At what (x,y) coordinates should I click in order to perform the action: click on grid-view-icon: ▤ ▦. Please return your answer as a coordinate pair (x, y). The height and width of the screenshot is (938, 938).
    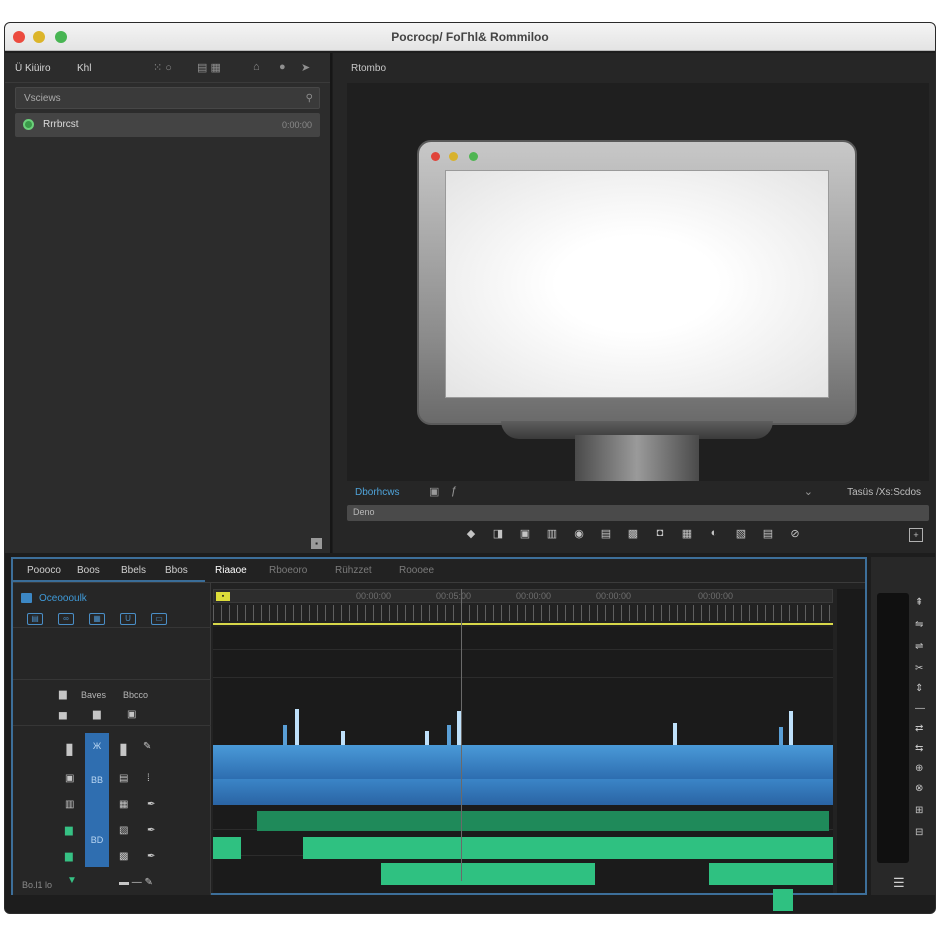
    Looking at the image, I should click on (209, 67).